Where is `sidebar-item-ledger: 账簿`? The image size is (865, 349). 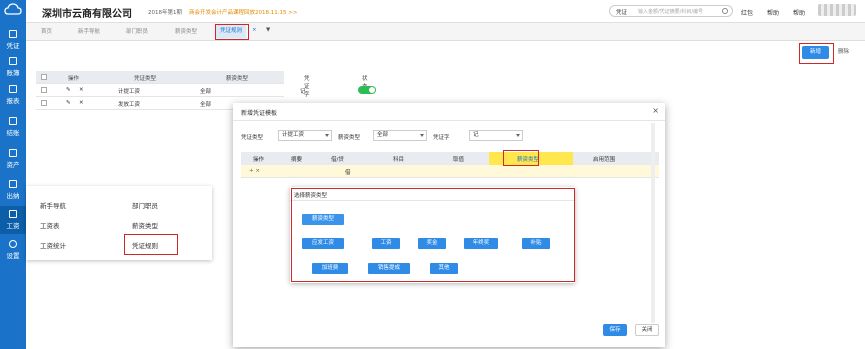
sidebar-item-ledger: 账簿 is located at coordinates (13, 66).